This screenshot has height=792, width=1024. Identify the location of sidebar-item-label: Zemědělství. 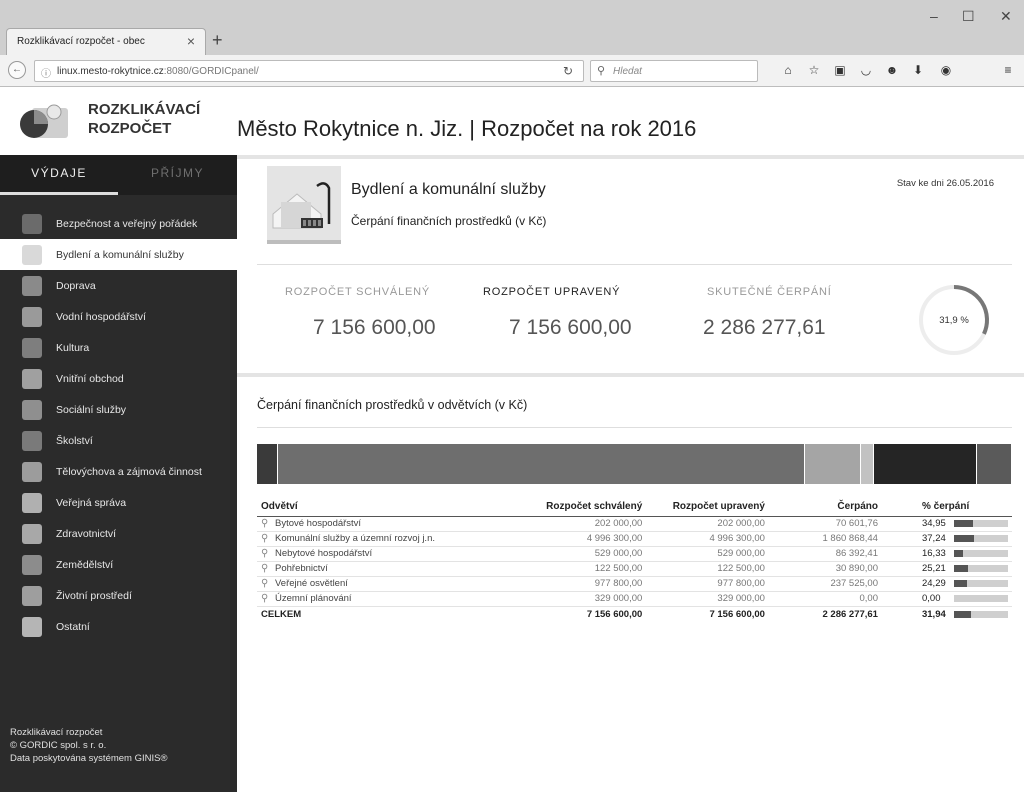
(85, 564).